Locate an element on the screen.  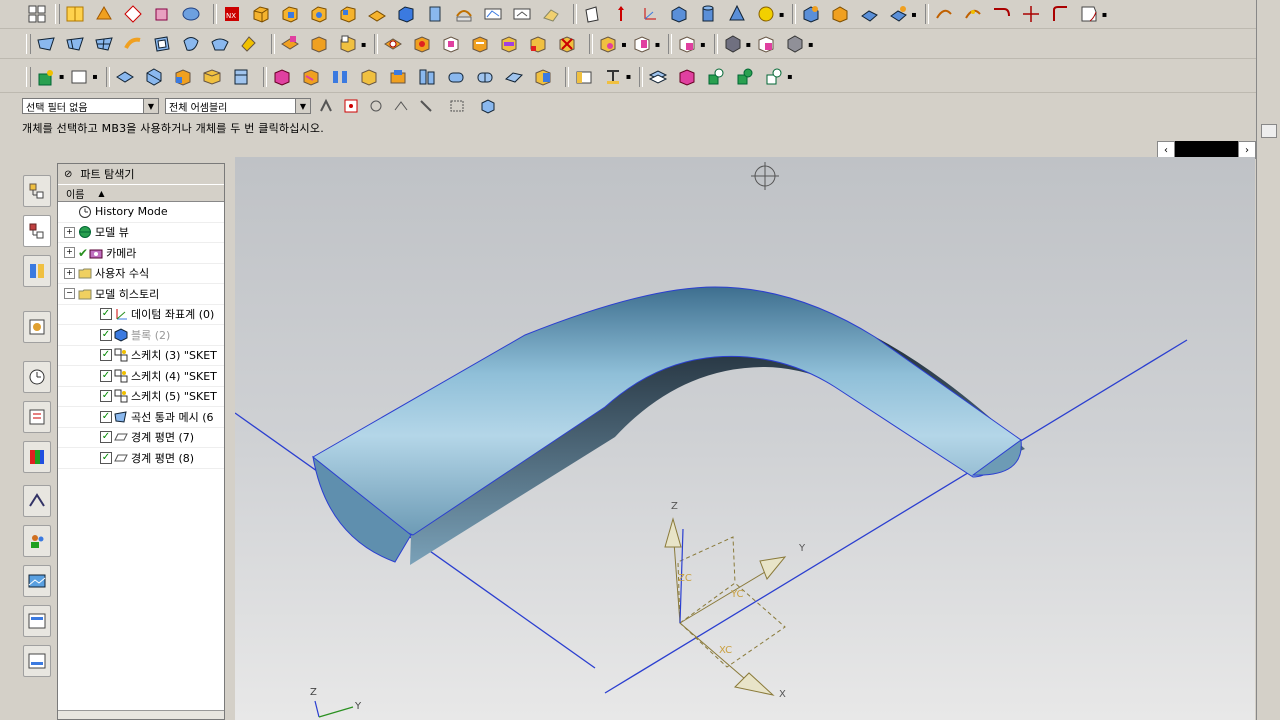
part-navigator-icon is located at coordinates (37, 231).